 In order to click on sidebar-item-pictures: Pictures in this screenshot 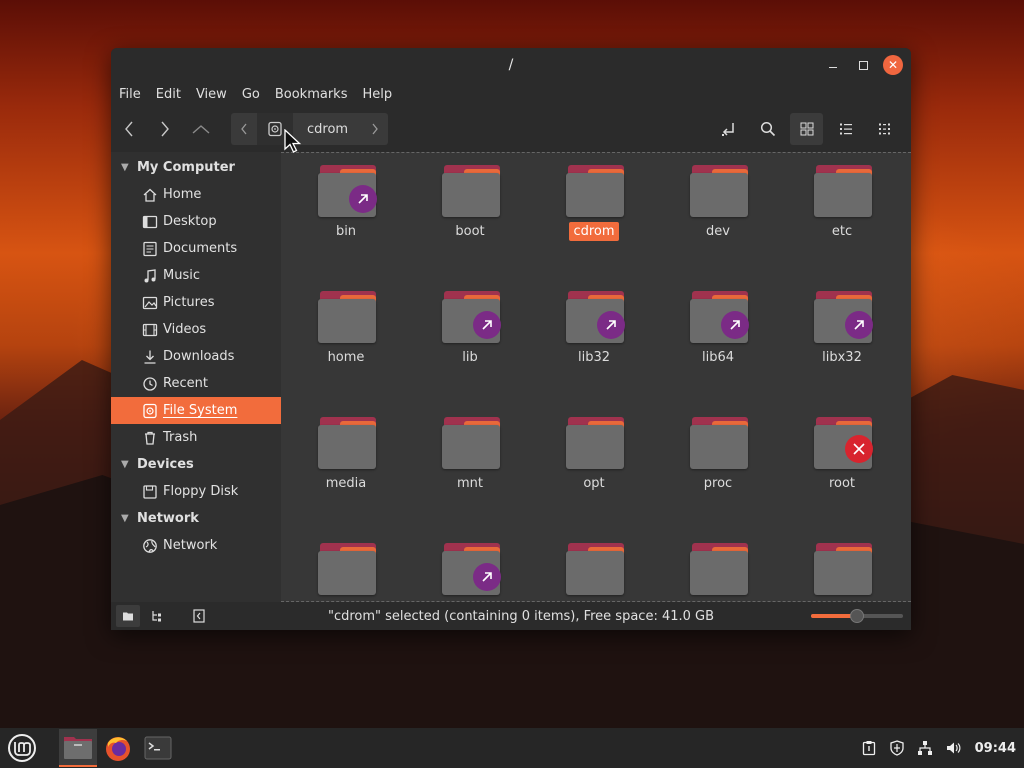, I will do `click(196, 302)`.